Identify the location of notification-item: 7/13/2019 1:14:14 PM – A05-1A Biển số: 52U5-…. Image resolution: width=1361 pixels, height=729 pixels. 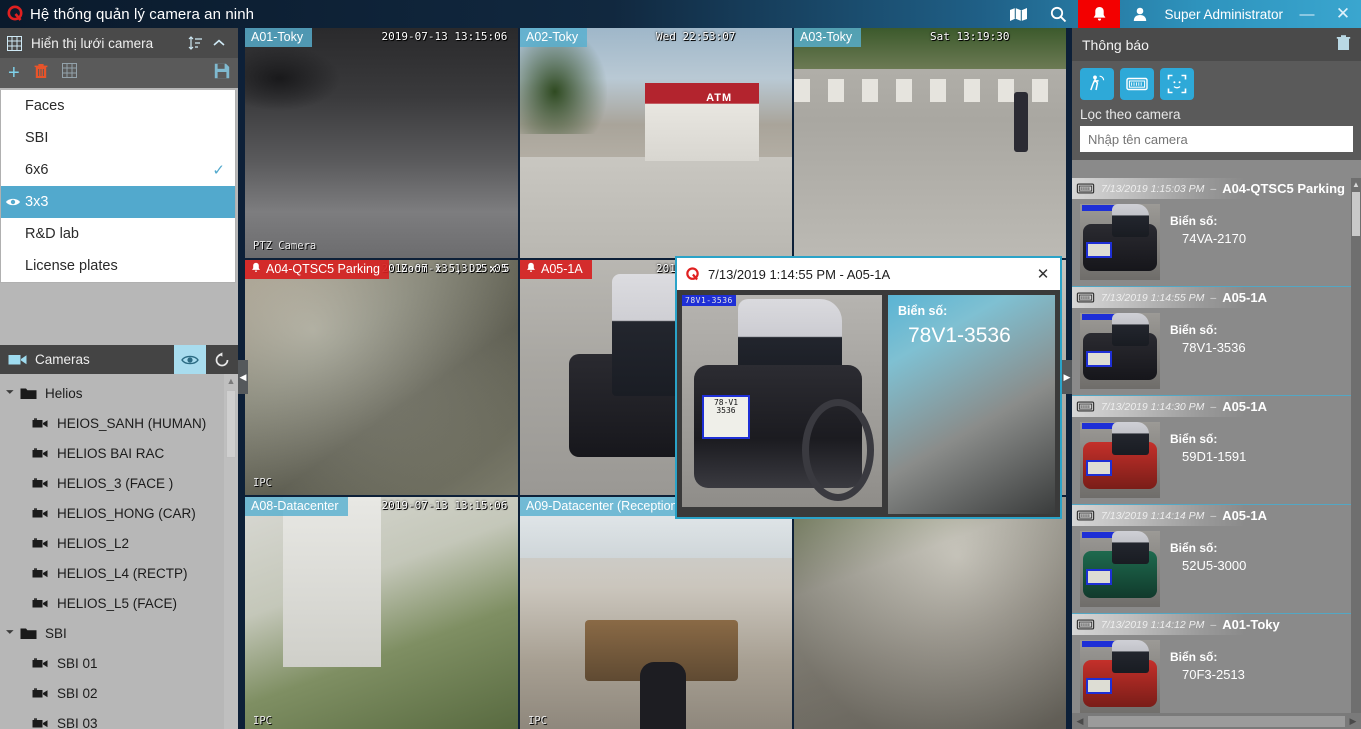
(1211, 559).